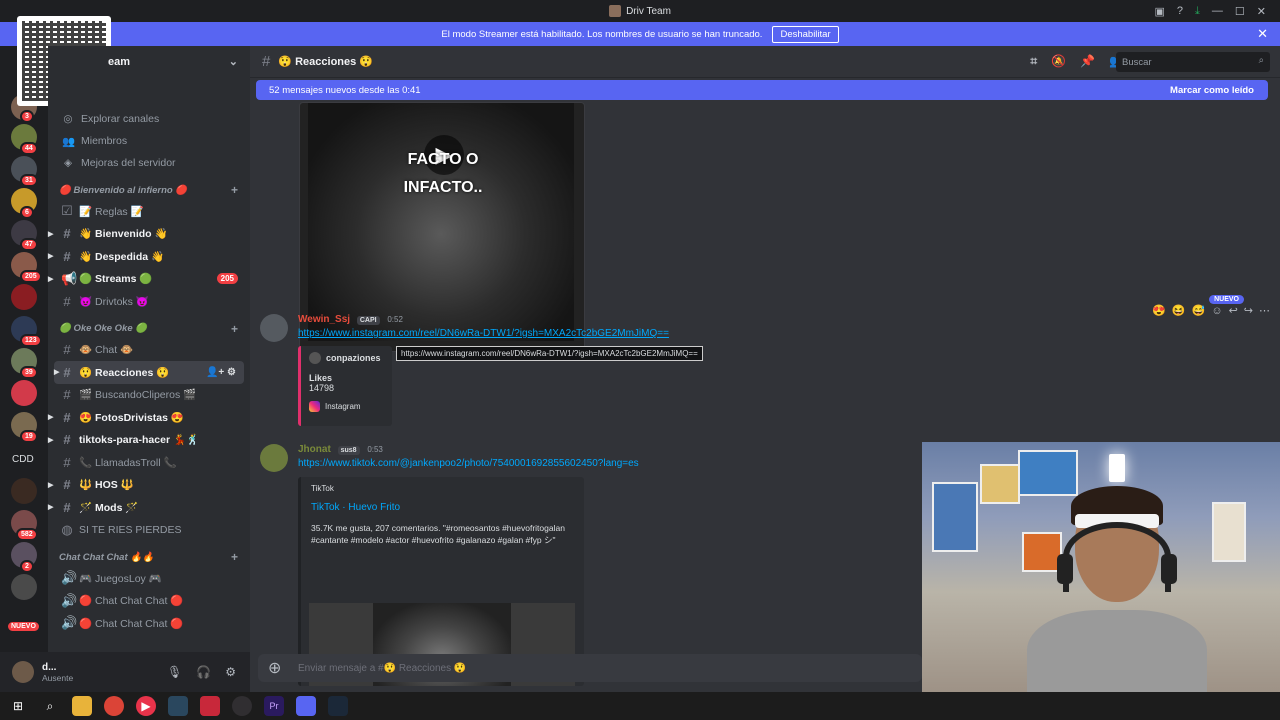 This screenshot has height=720, width=1280. What do you see at coordinates (114, 706) in the screenshot?
I see `chrome-icon` at bounding box center [114, 706].